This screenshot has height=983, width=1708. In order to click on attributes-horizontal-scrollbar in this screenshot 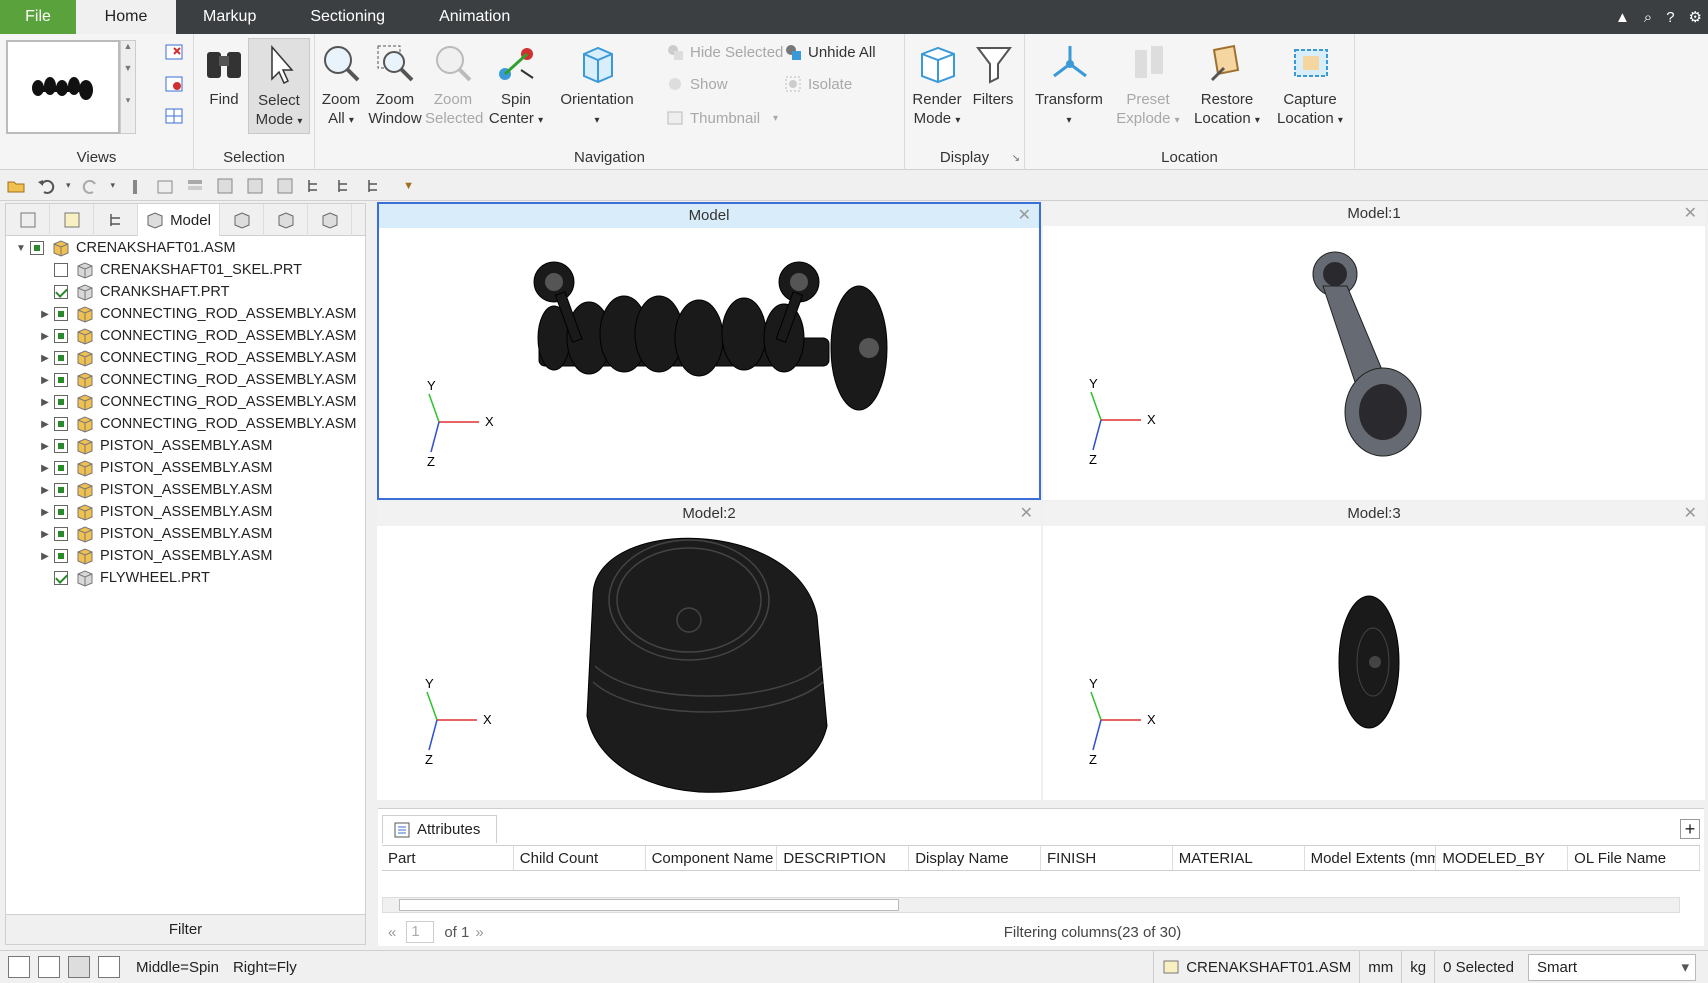, I will do `click(1031, 905)`.